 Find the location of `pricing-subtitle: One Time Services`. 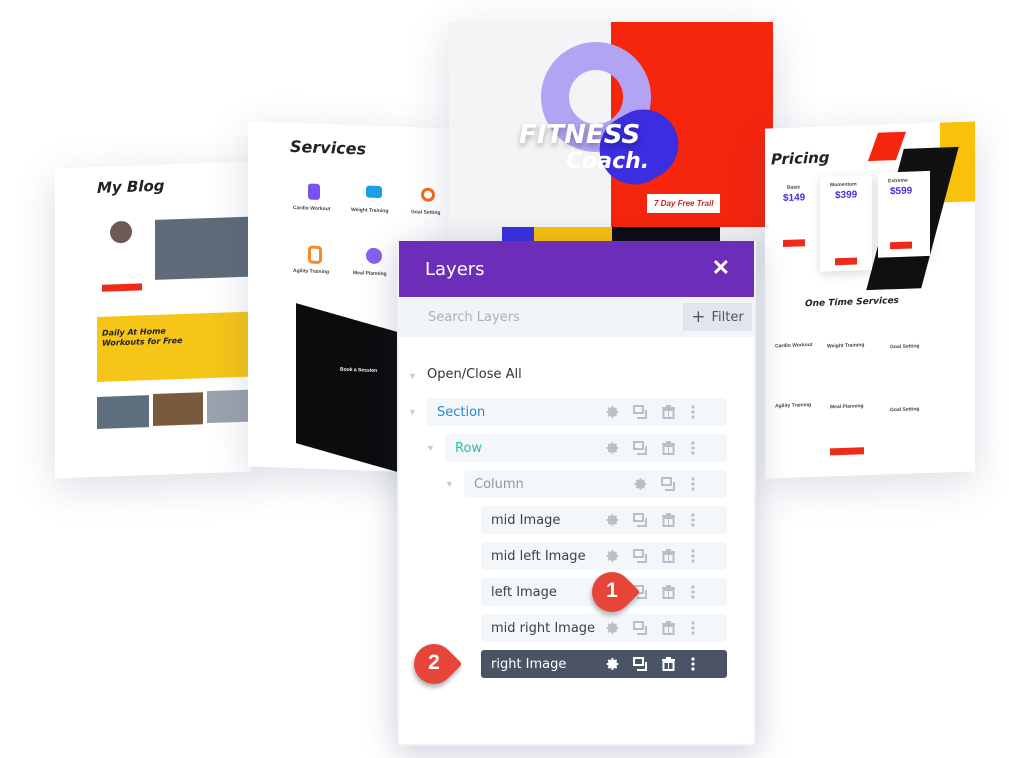

pricing-subtitle: One Time Services is located at coordinates (852, 302).